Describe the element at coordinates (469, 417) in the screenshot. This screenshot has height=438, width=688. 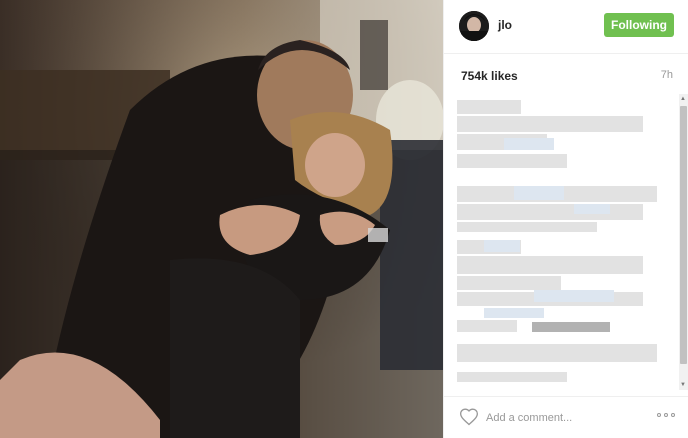
I see `heart-icon` at that location.